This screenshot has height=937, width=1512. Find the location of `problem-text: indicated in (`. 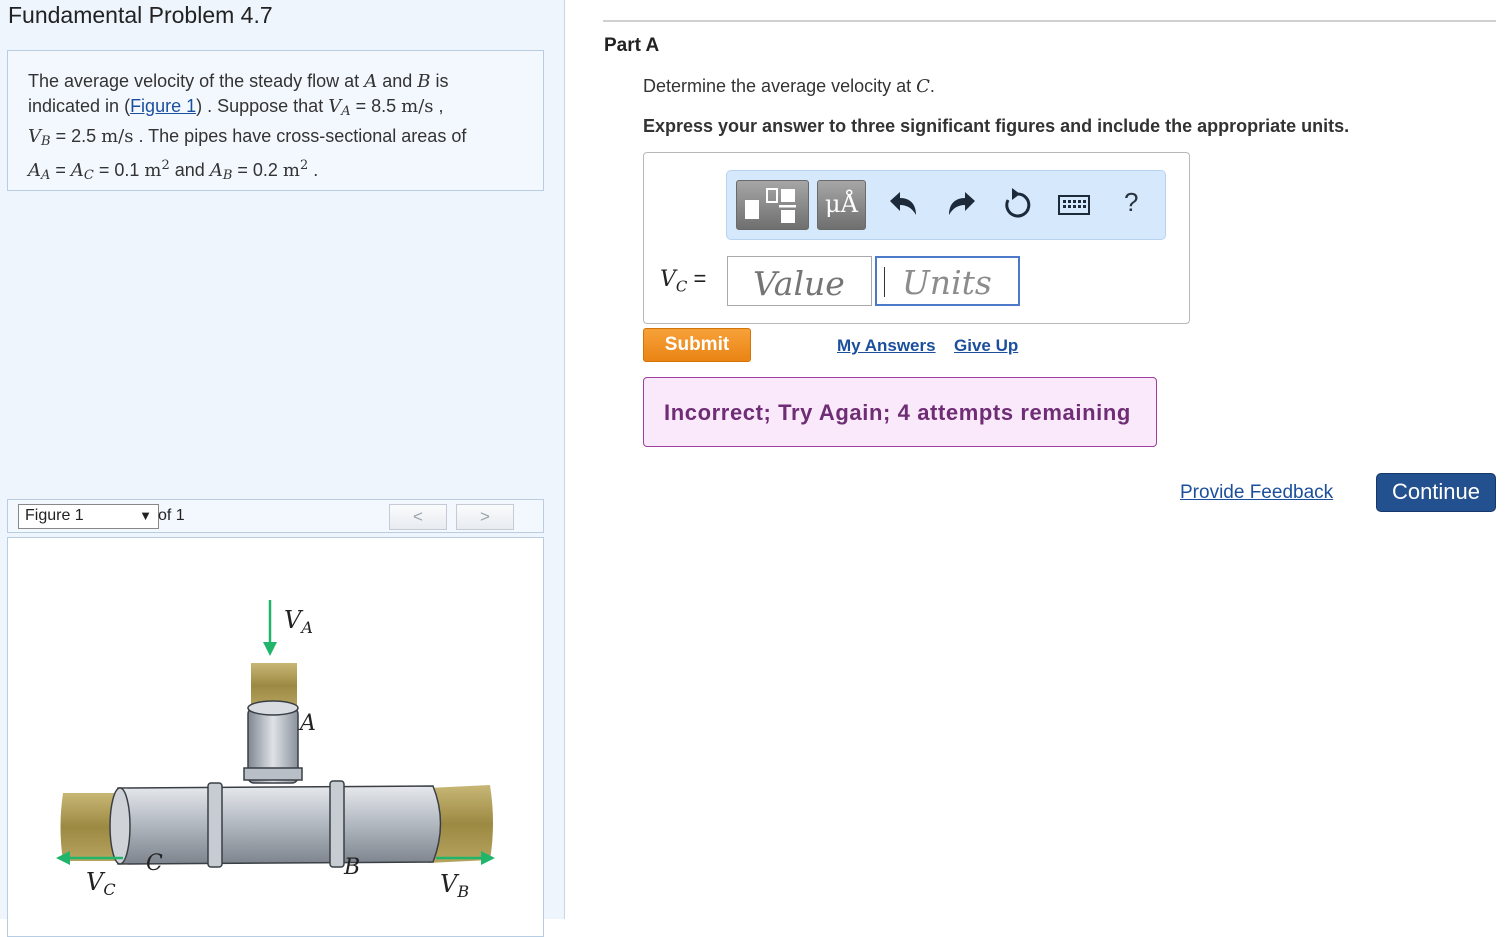

problem-text: indicated in ( is located at coordinates (79, 106).